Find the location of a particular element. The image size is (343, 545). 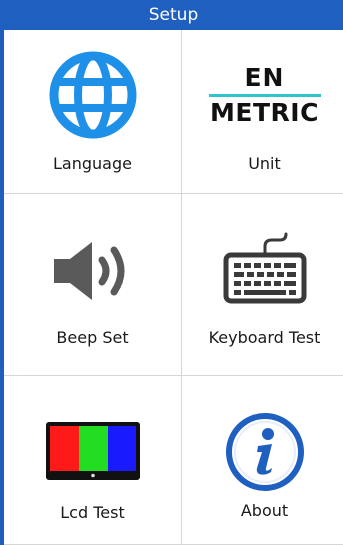

menu-item-unit: EN METRIC Unit is located at coordinates (262, 112).